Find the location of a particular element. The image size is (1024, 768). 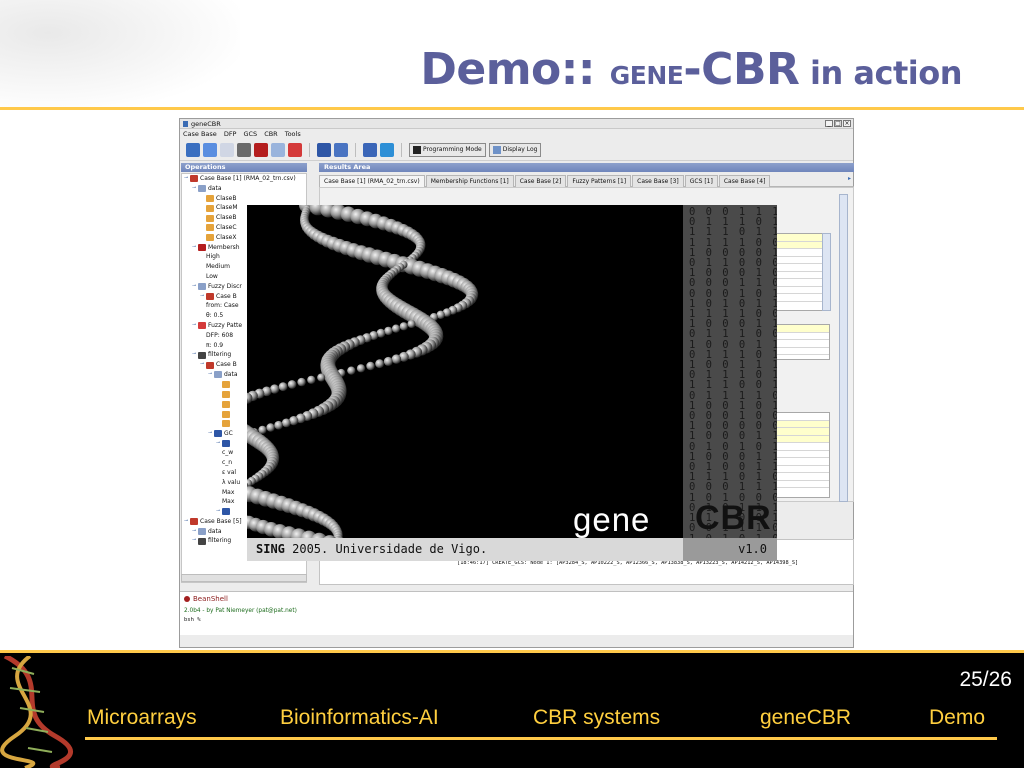

menu-dfp: DFP is located at coordinates (230, 134).